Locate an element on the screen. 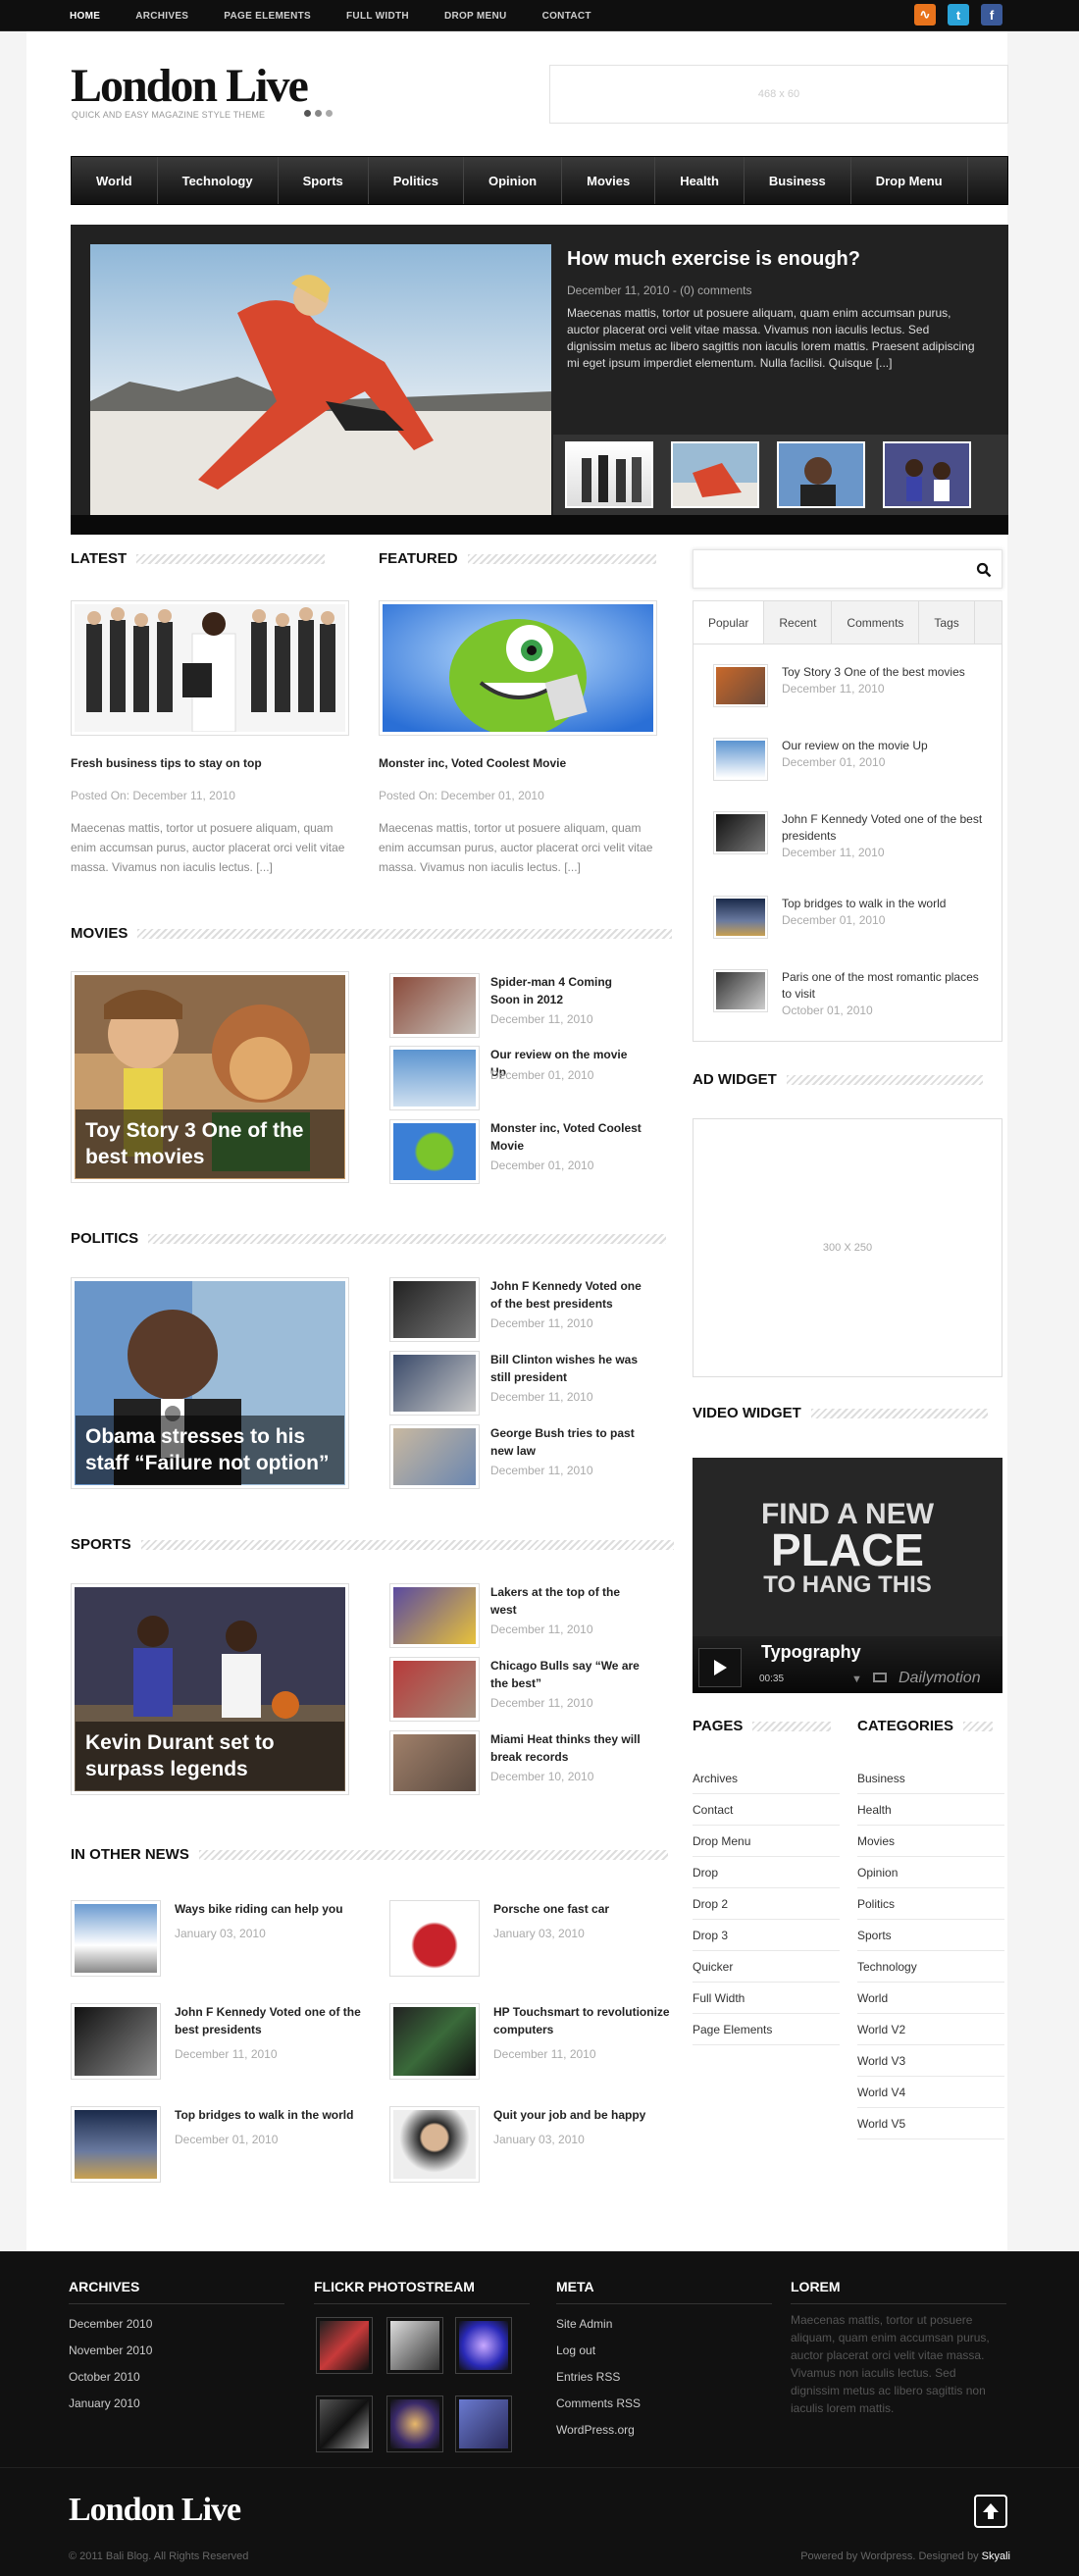 The height and width of the screenshot is (2576, 1079). category-world-v2: World V2 is located at coordinates (930, 2029).